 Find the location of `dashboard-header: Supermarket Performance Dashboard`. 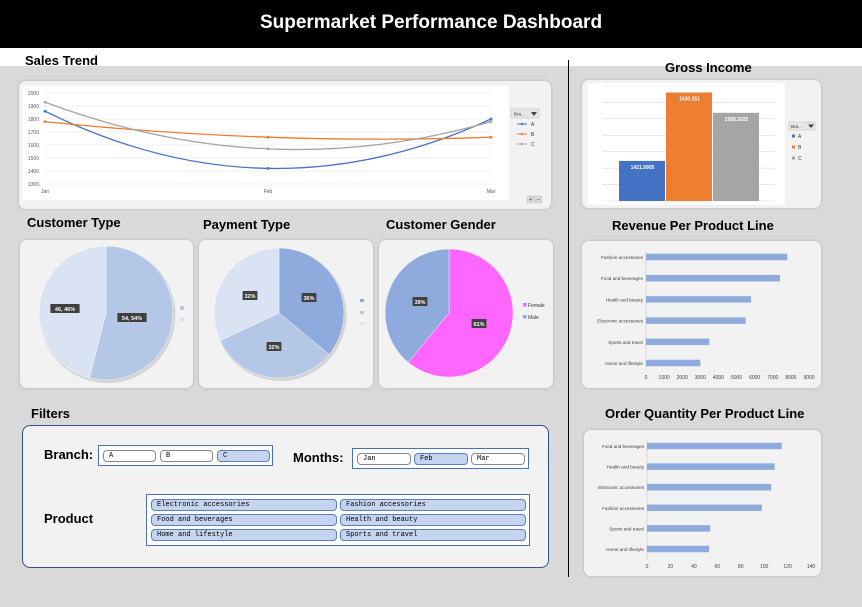

dashboard-header: Supermarket Performance Dashboard is located at coordinates (431, 24).